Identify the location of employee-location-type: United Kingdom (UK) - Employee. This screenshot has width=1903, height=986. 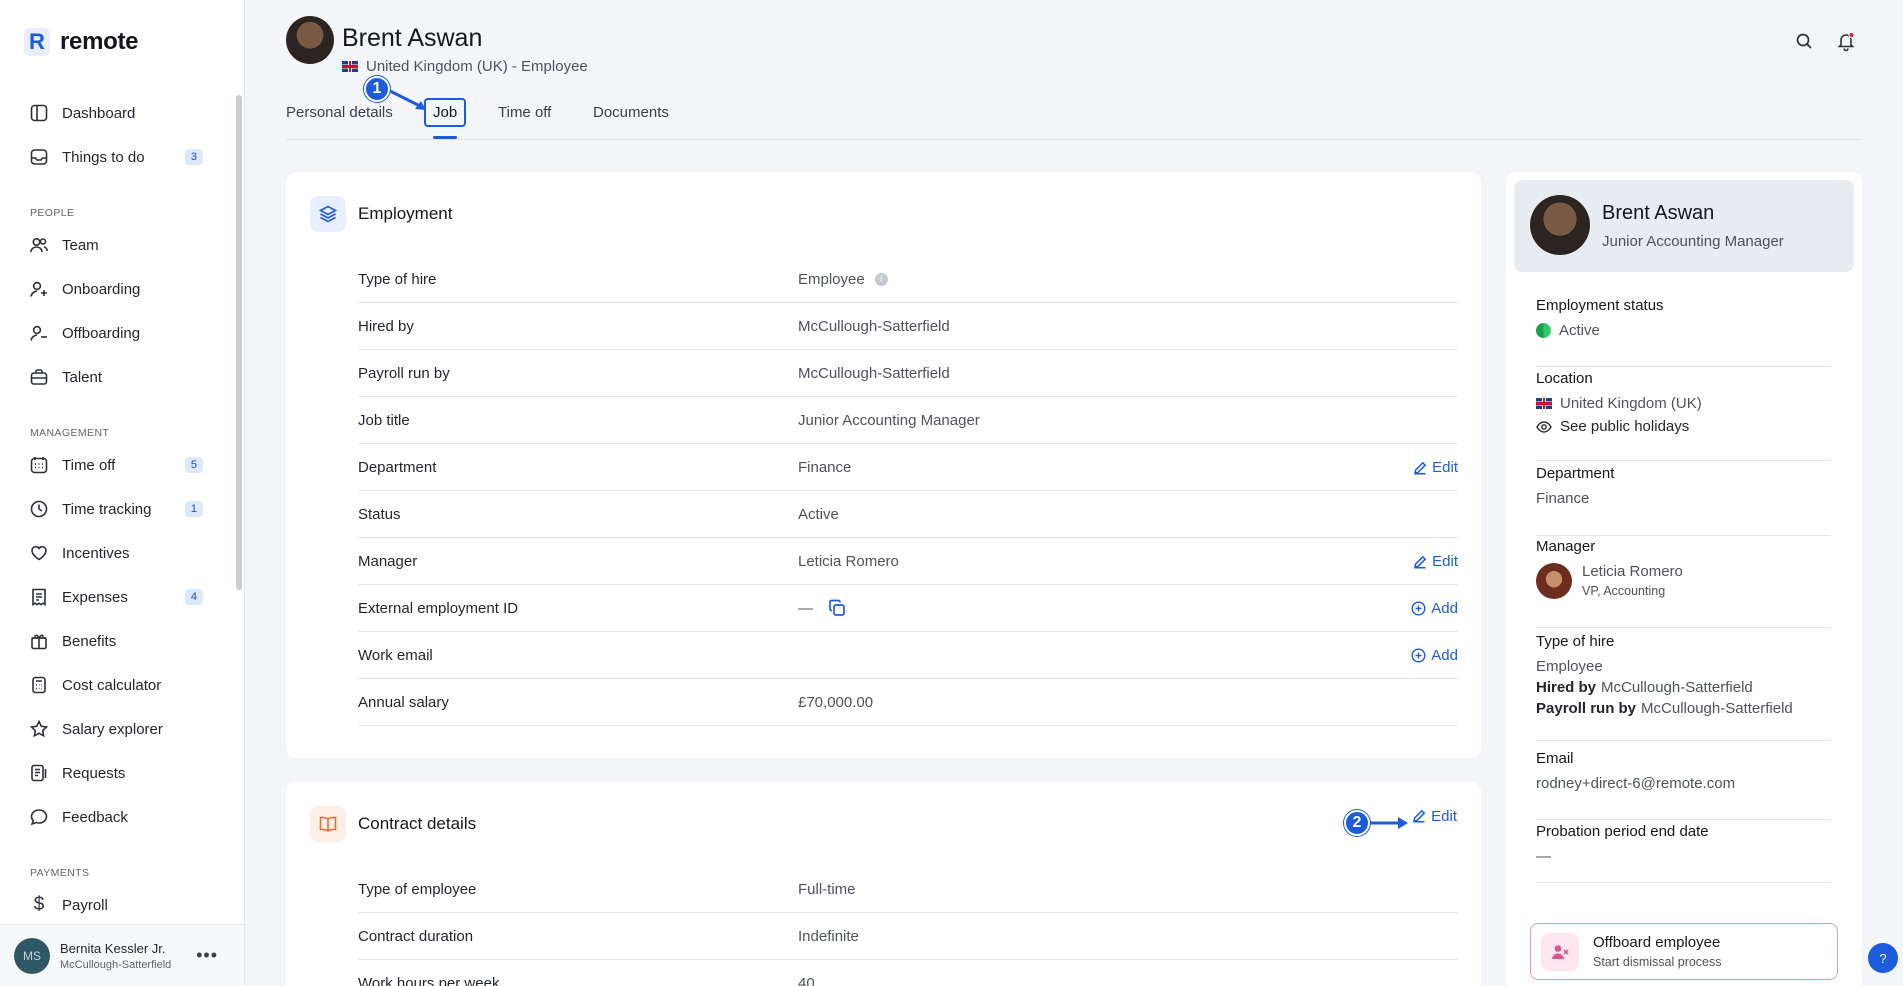
(477, 66).